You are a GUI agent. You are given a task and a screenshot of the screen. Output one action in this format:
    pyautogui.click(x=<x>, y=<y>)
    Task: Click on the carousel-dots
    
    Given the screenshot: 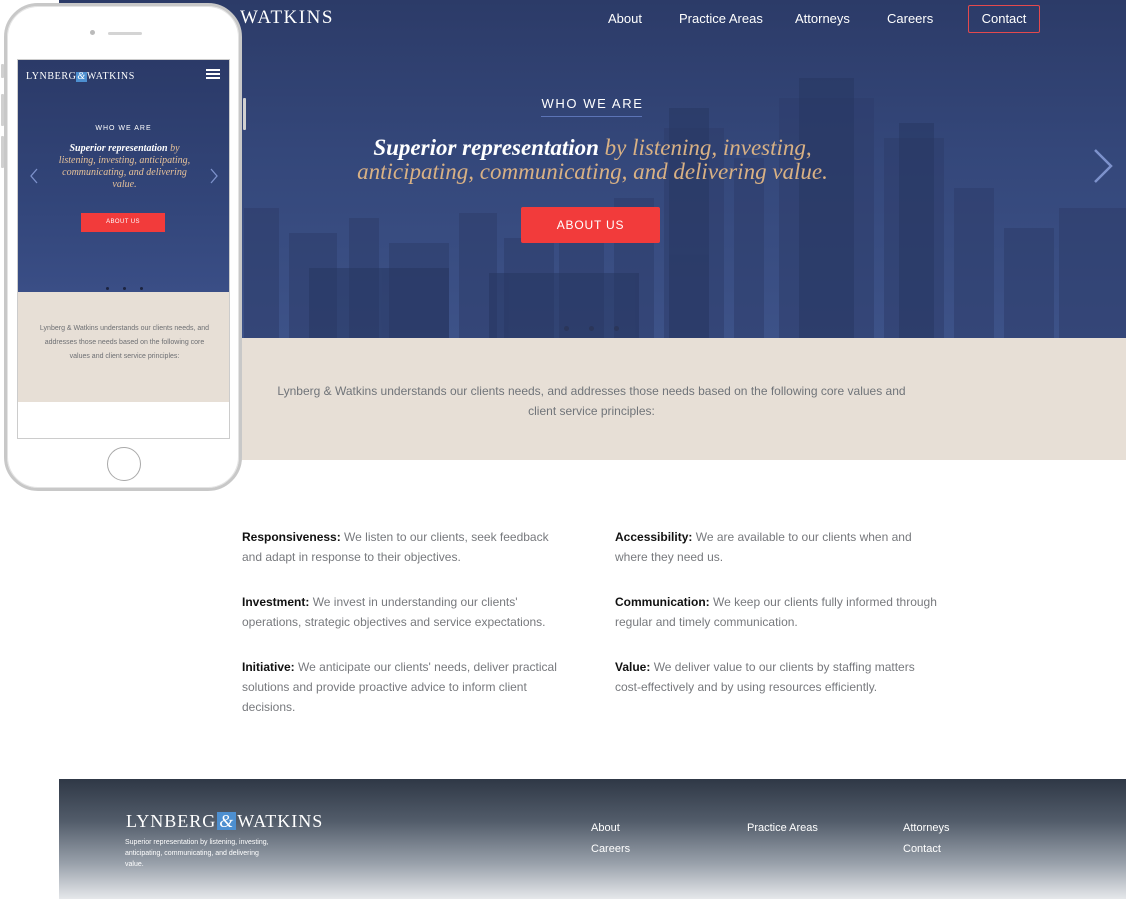 What is the action you would take?
    pyautogui.click(x=594, y=330)
    